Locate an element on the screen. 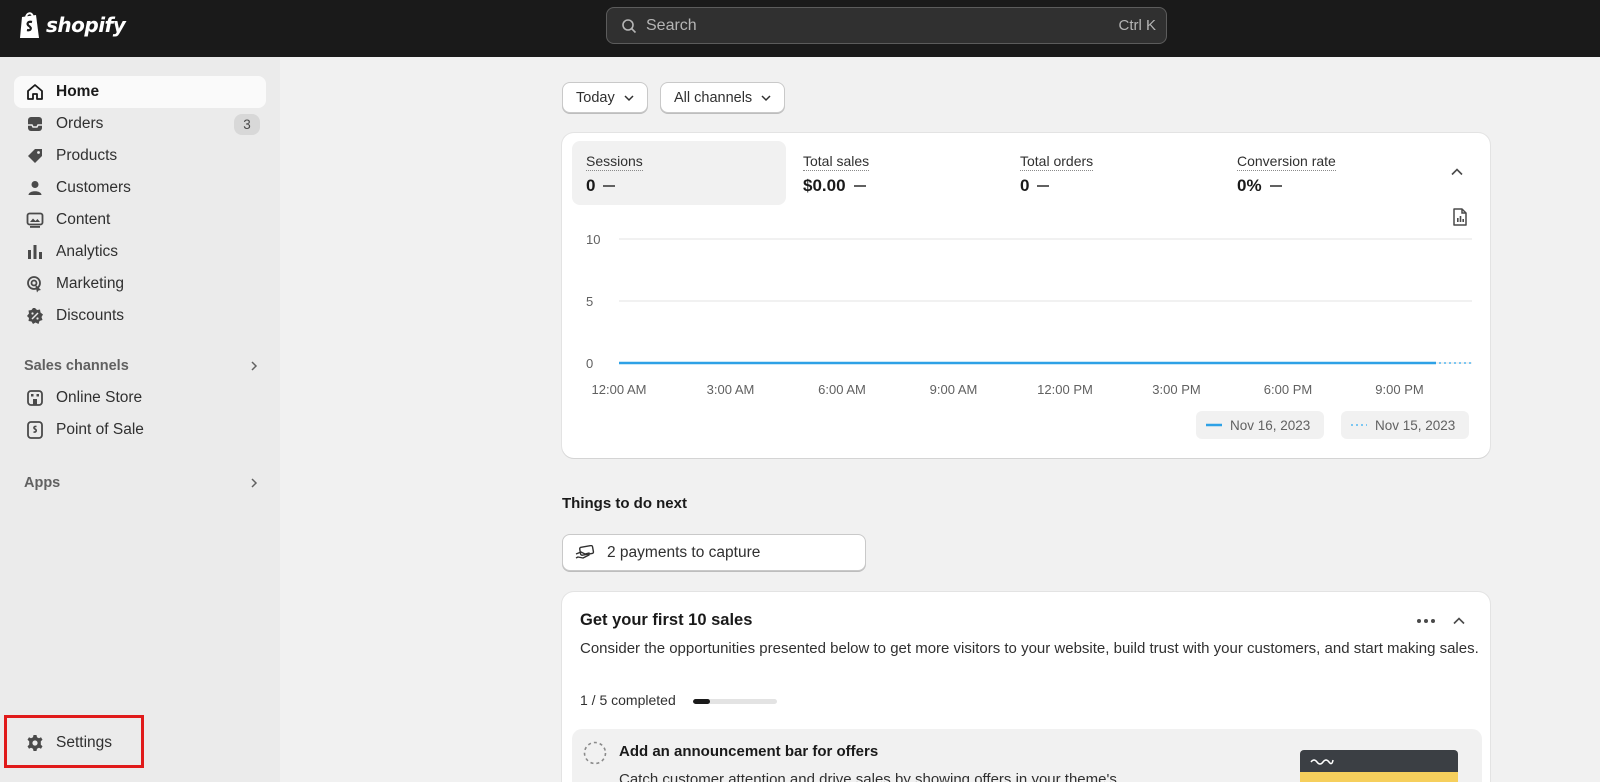 This screenshot has height=782, width=1600. pos-icon is located at coordinates (35, 430).